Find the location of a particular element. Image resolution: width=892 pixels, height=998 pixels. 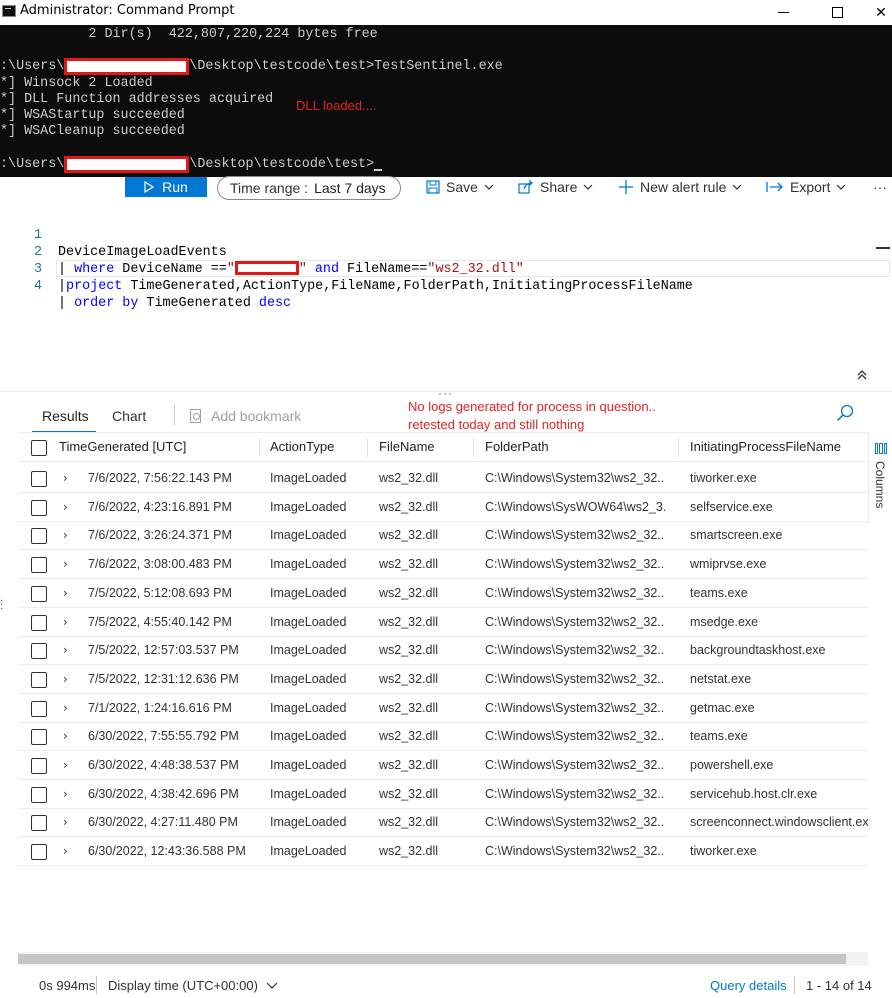

time-range-picker: Time range : Last 7 days is located at coordinates (309, 188).